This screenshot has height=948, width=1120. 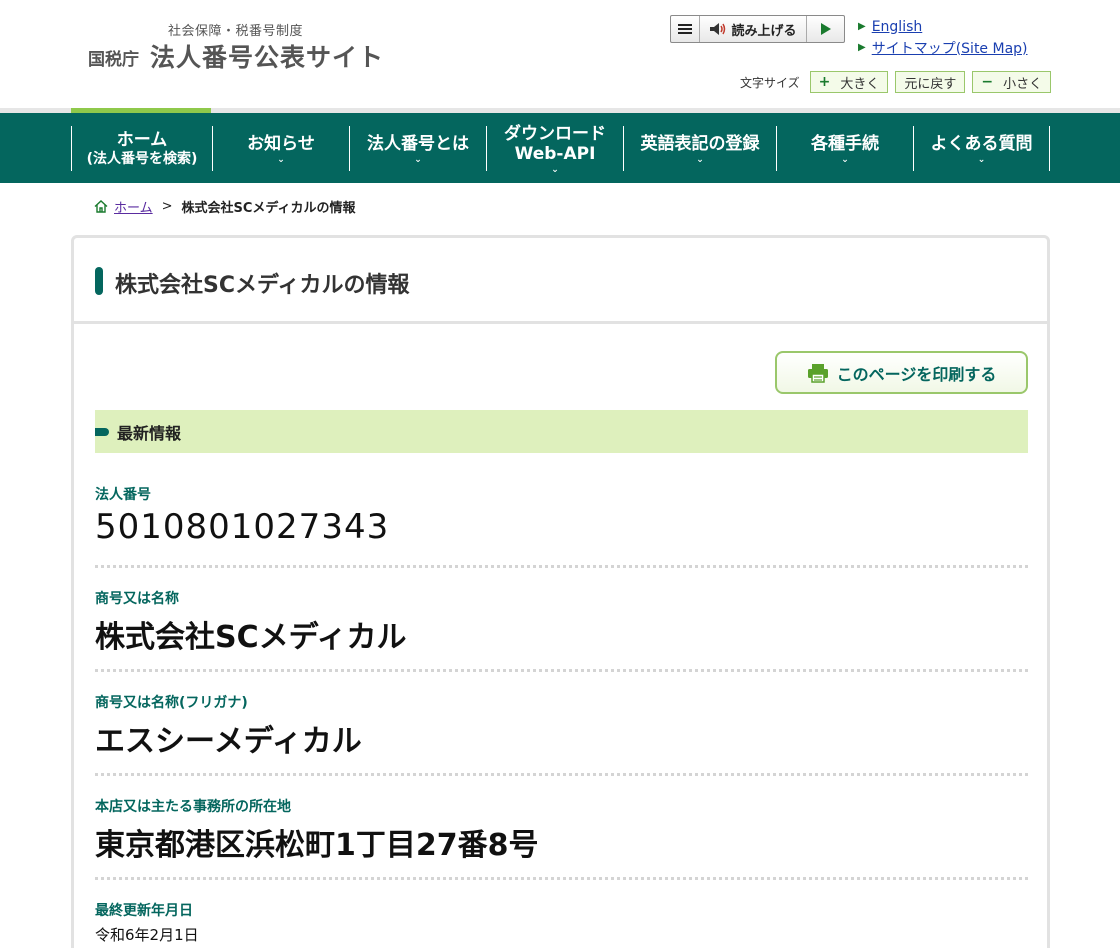 I want to click on header-links: ▶ English ▶ サイトマップ(Site Map), so click(x=943, y=37).